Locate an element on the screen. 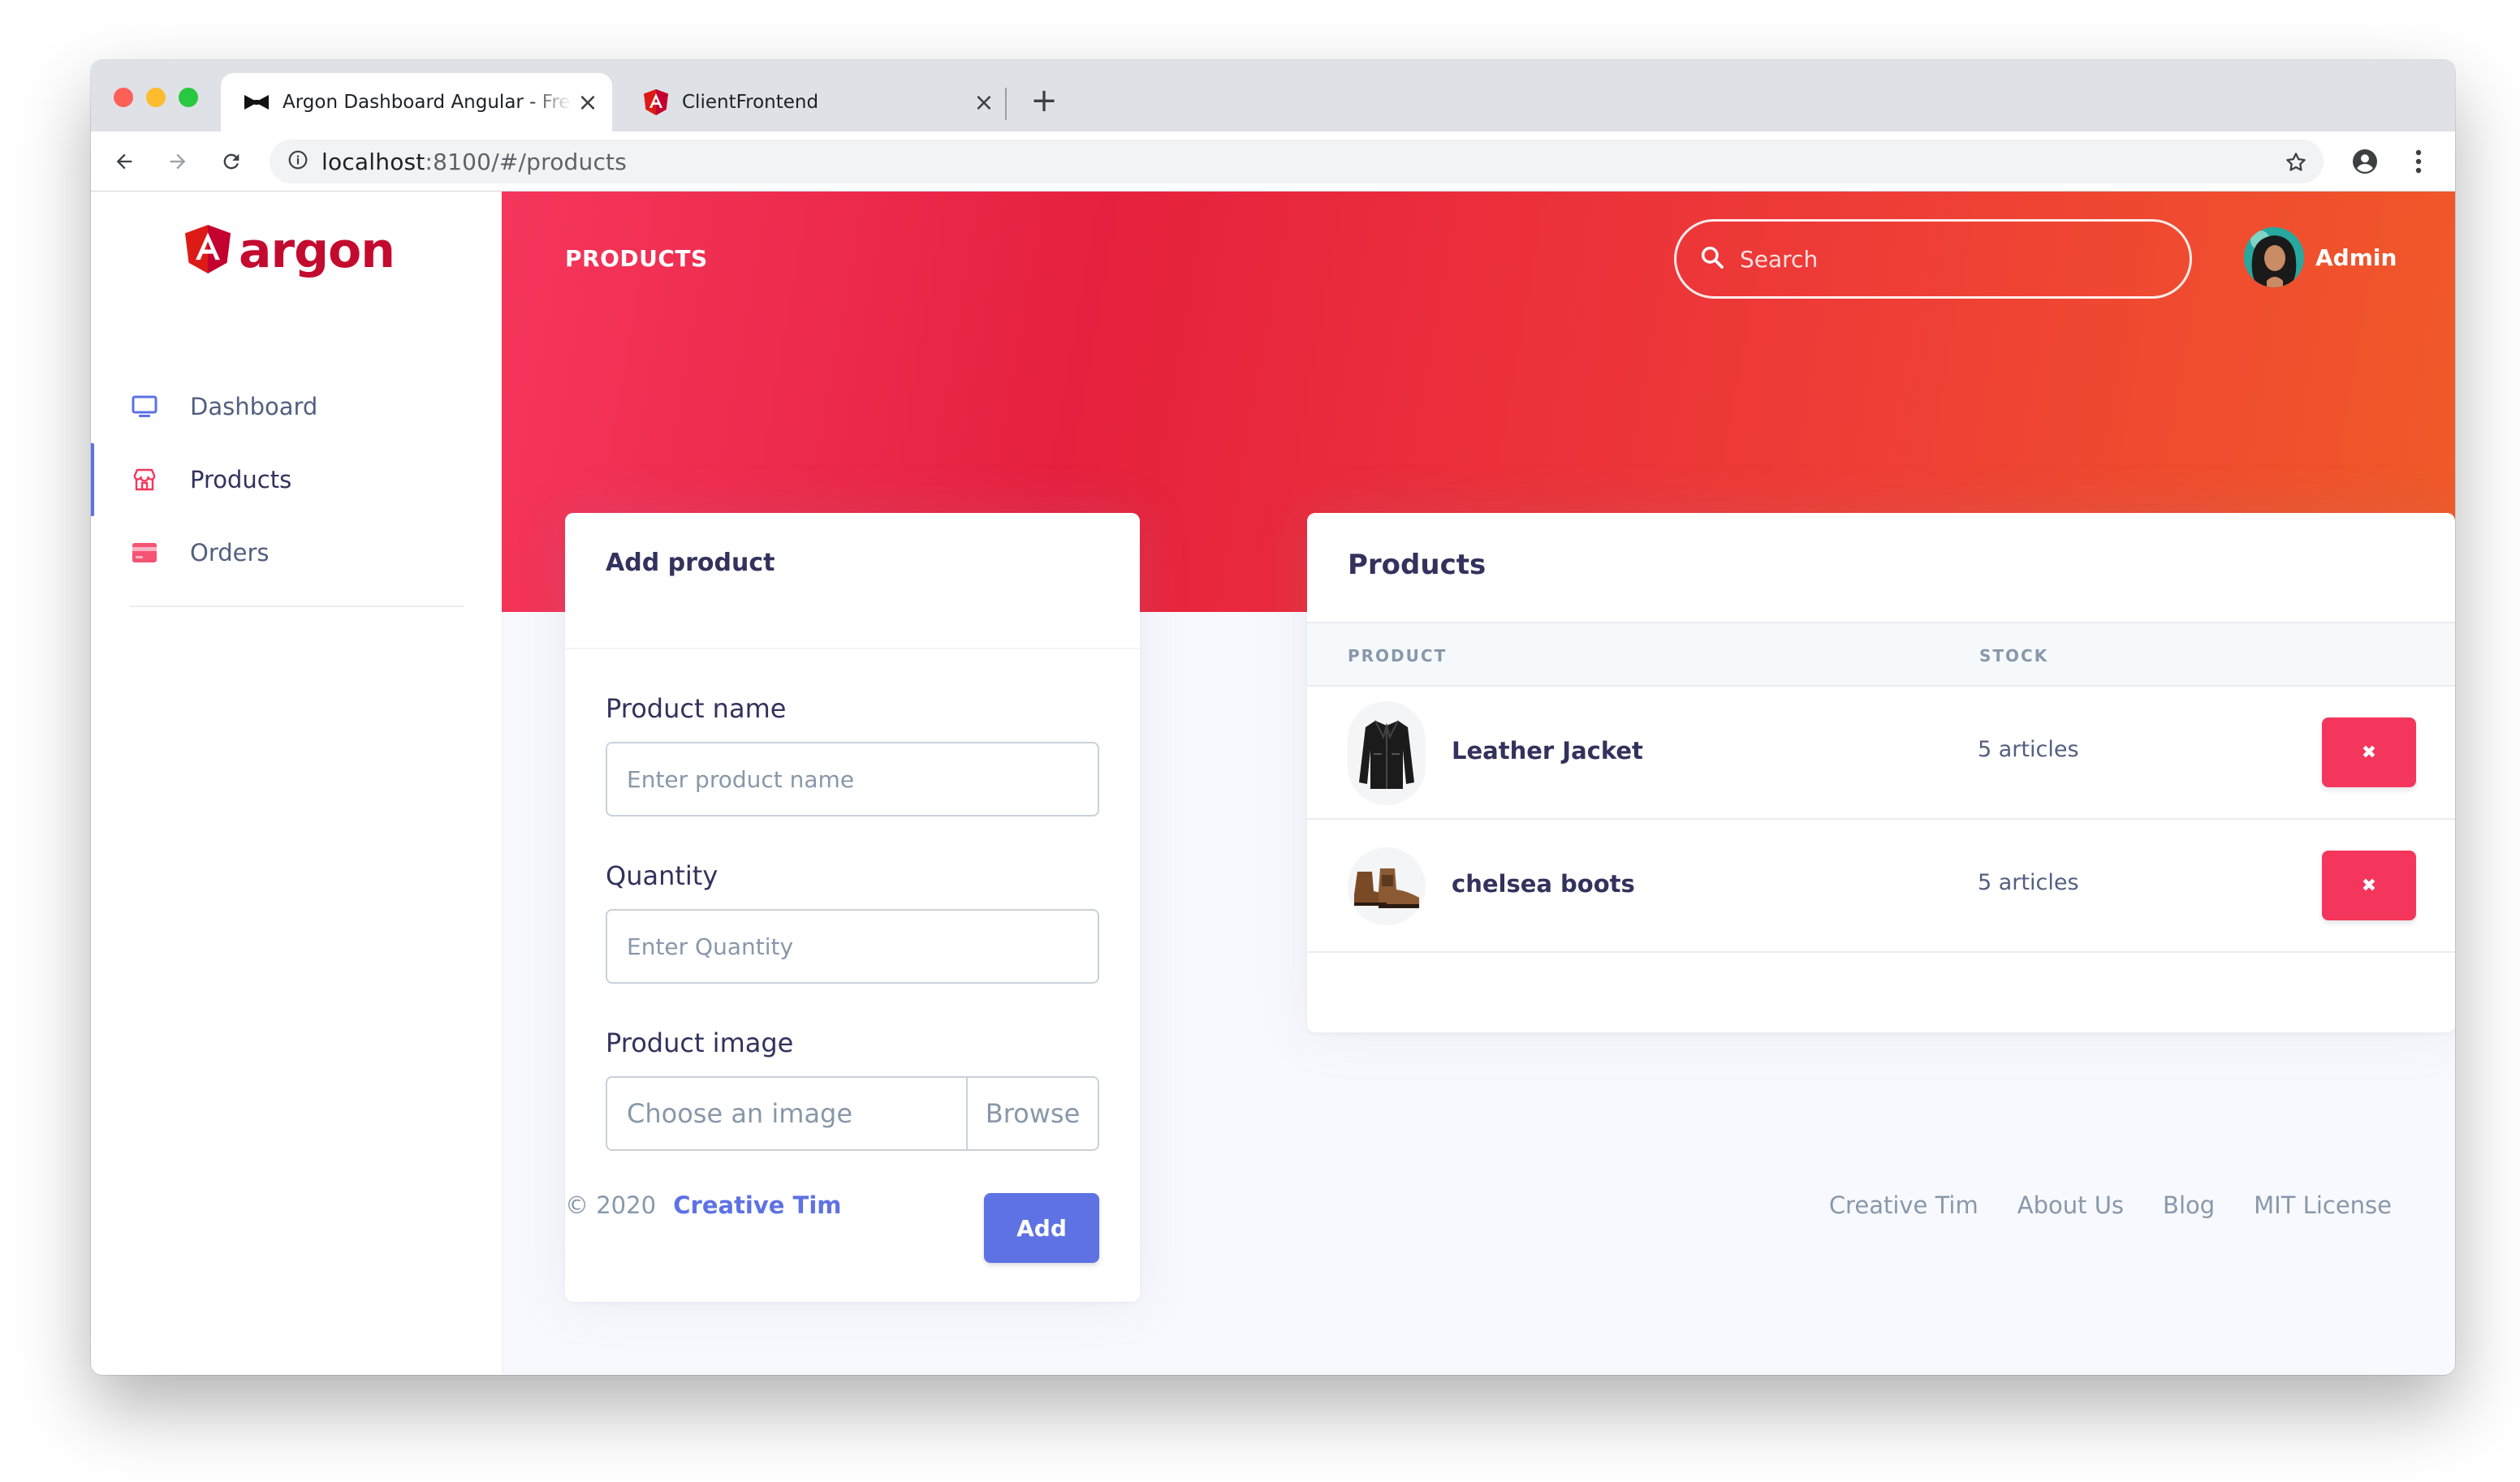  url-text: localhost:8100/#/products is located at coordinates (475, 161).